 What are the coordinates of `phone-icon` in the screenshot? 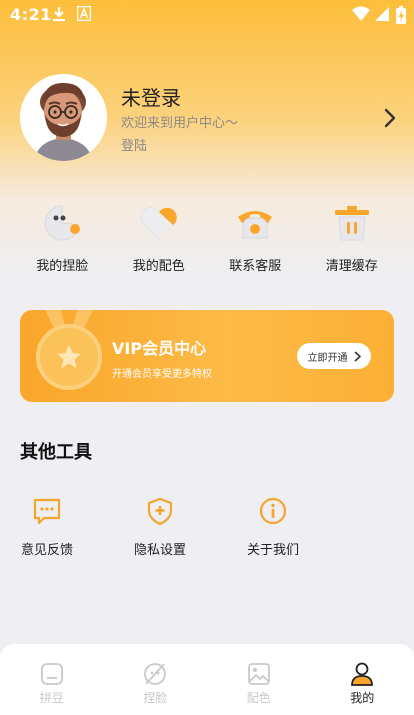 It's located at (255, 225).